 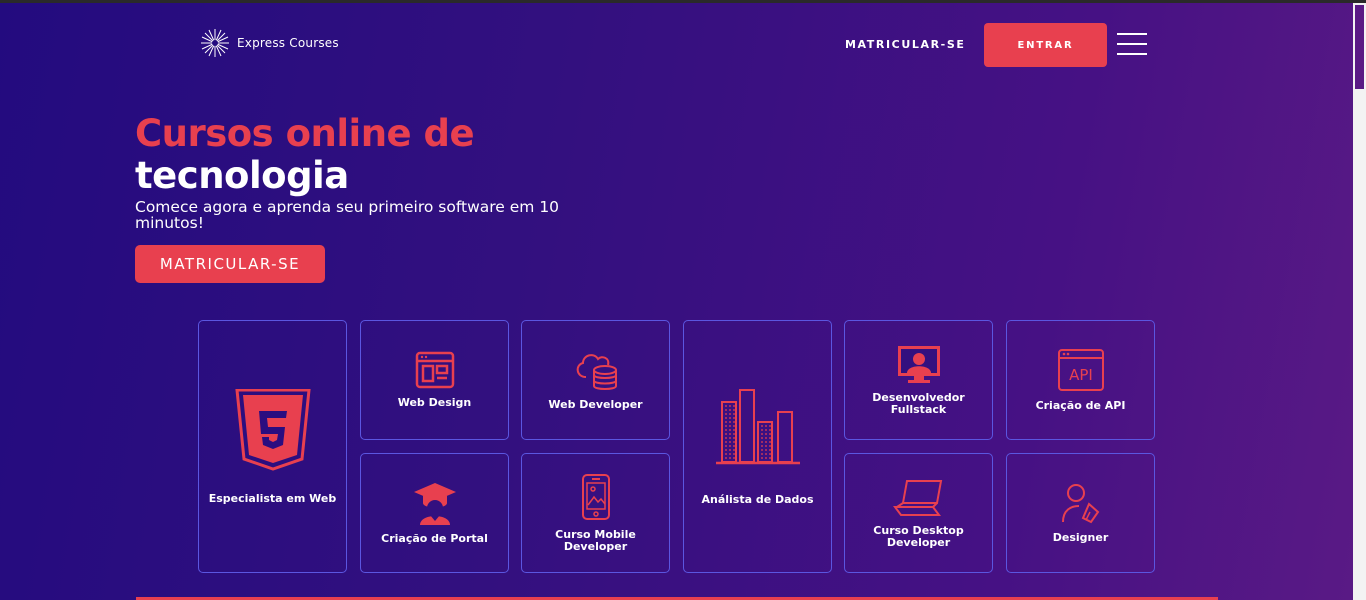 I want to click on mobile-phone-icon, so click(x=595, y=497).